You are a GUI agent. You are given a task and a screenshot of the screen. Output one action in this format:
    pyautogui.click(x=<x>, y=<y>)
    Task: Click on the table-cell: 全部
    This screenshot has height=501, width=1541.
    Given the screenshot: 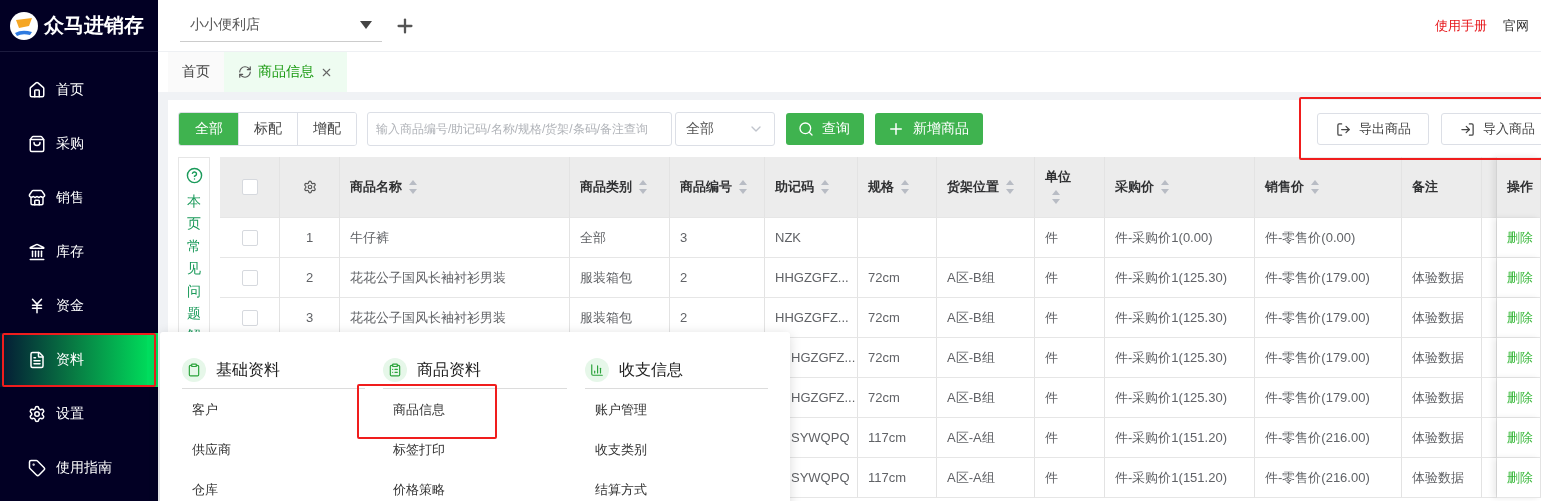 What is the action you would take?
    pyautogui.click(x=593, y=237)
    